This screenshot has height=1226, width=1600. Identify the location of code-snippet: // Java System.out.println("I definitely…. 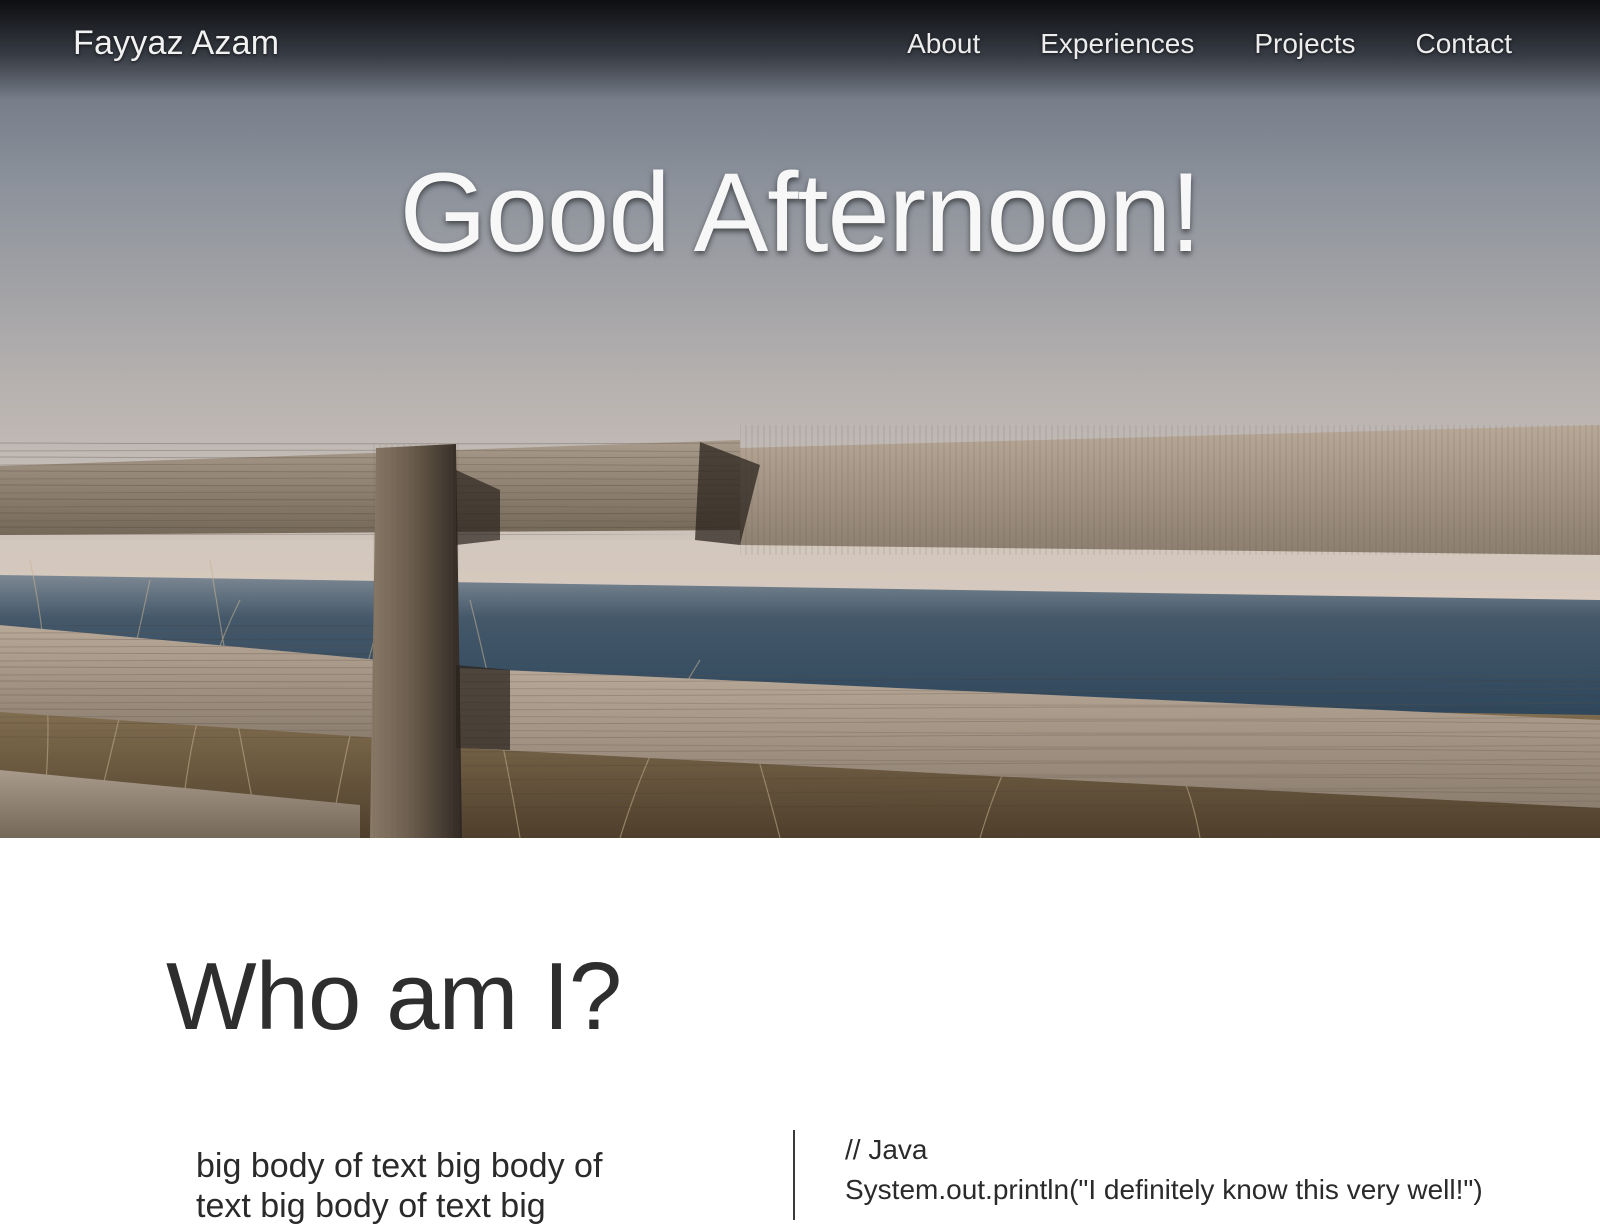
(1164, 1170).